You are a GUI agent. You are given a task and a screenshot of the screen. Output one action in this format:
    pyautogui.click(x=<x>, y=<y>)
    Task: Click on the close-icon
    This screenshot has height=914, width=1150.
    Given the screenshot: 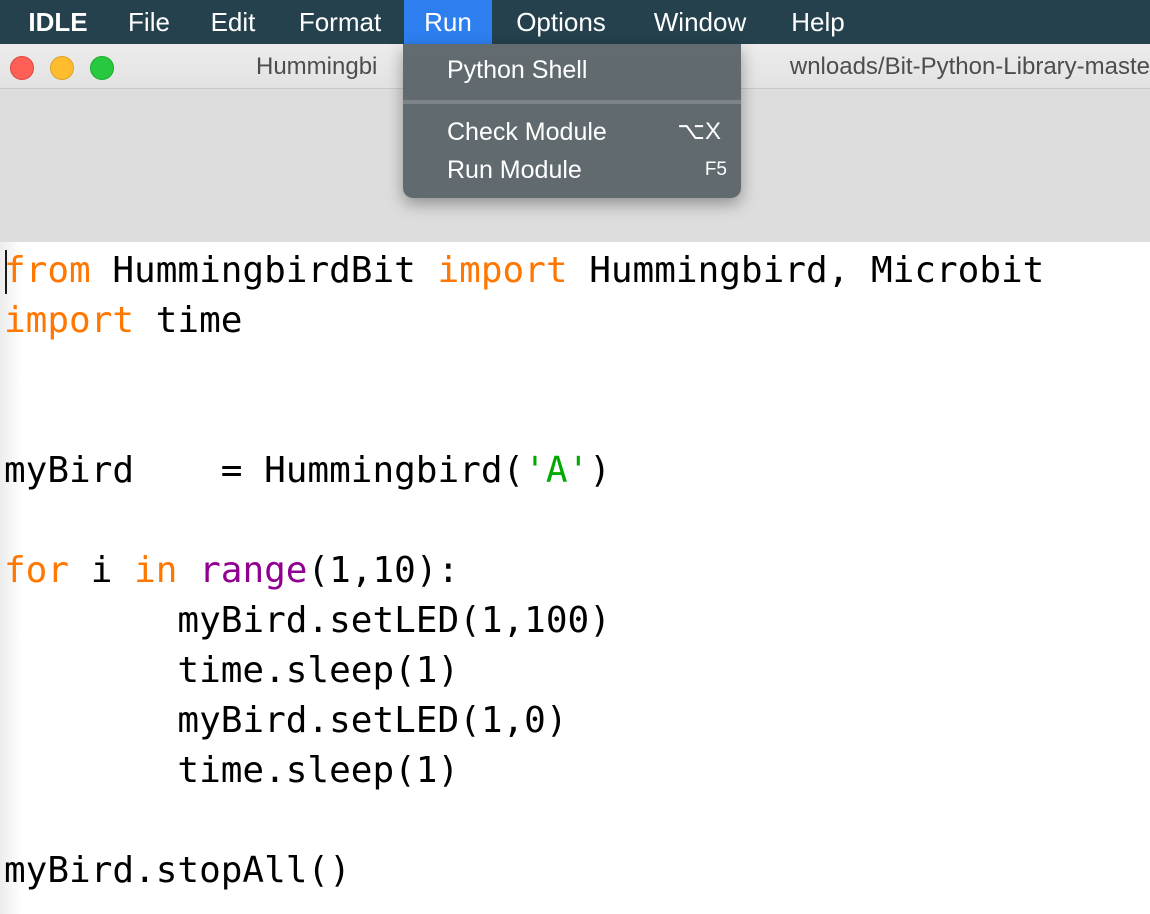 What is the action you would take?
    pyautogui.click(x=22, y=68)
    